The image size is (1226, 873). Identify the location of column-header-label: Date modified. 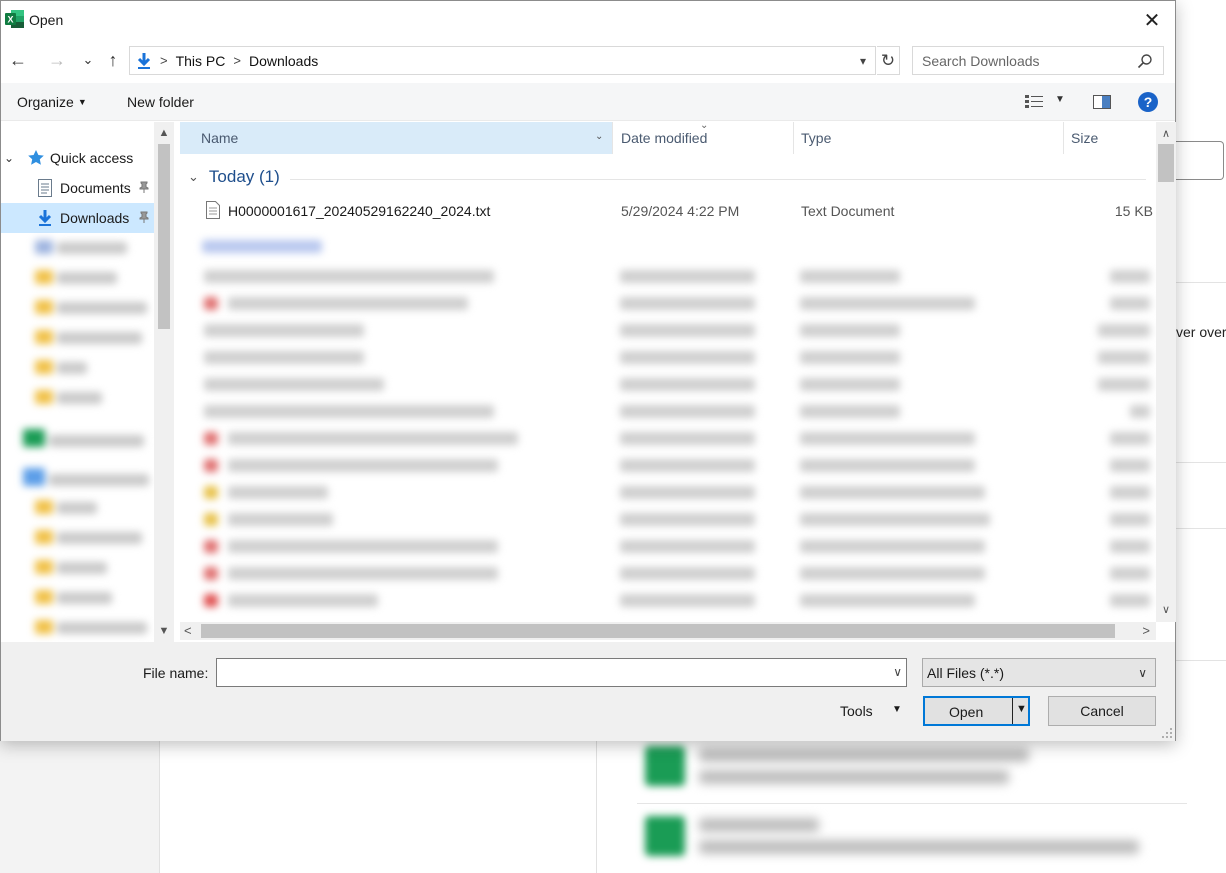
(664, 138).